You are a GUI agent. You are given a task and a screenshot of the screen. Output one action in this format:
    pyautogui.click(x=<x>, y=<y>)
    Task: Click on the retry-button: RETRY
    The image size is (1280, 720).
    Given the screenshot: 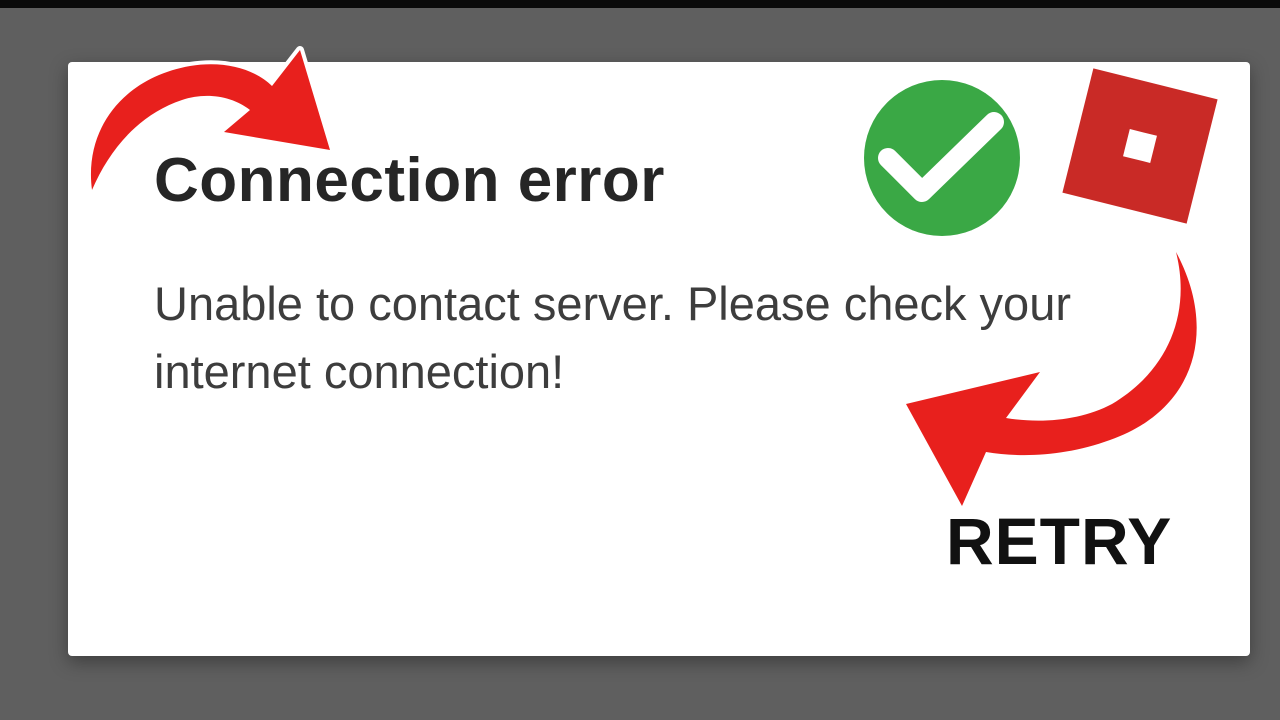 What is the action you would take?
    pyautogui.click(x=1059, y=541)
    